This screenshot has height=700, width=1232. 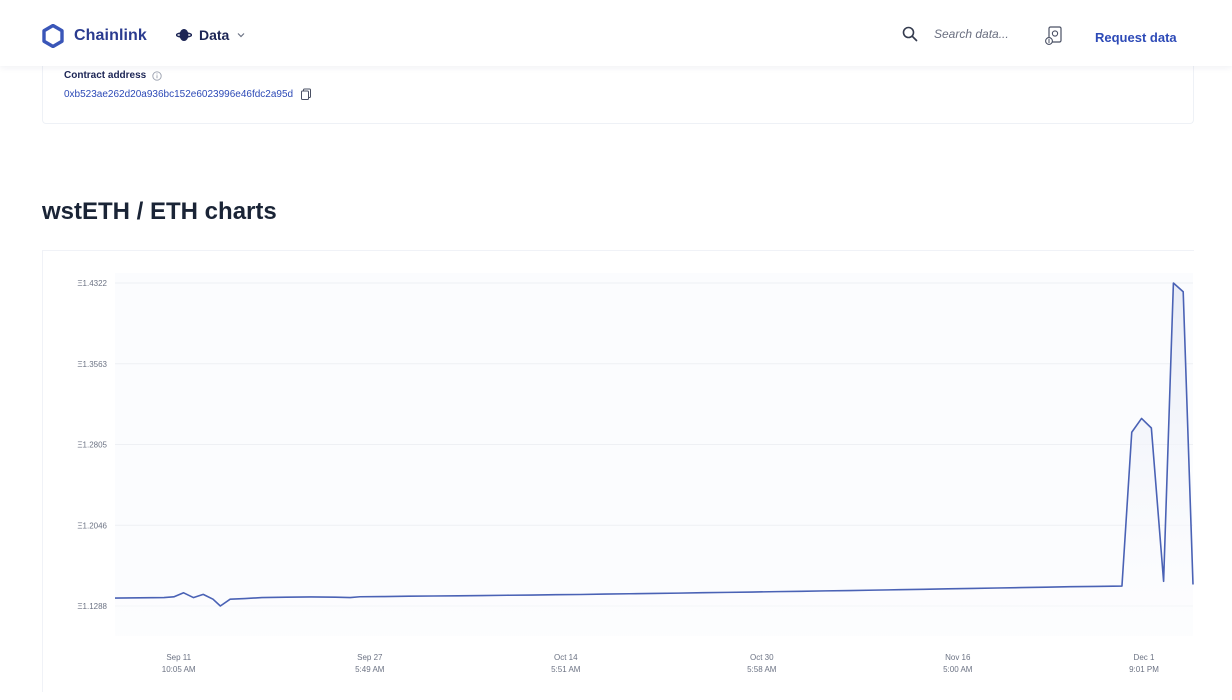 What do you see at coordinates (1144, 669) in the screenshot?
I see `x-tick-time: 9:01 PM` at bounding box center [1144, 669].